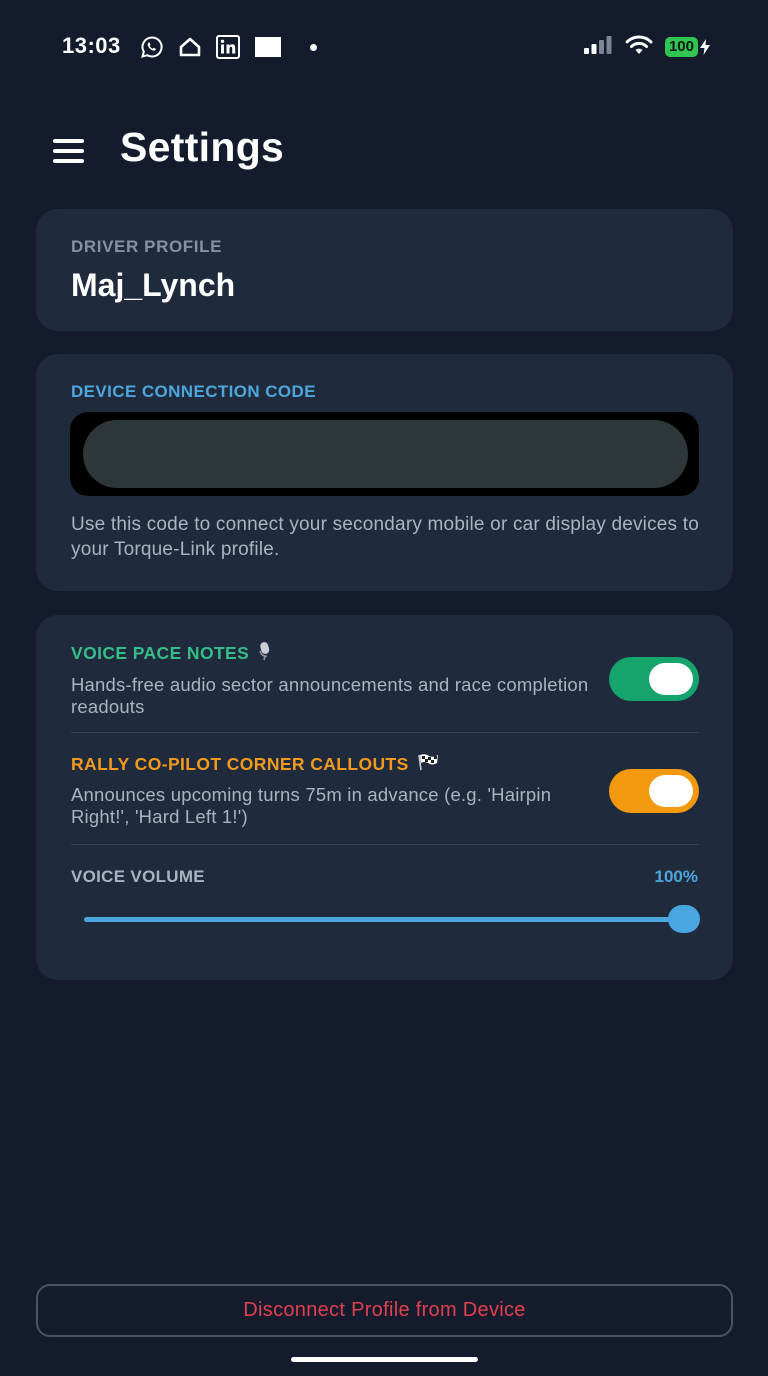  I want to click on linkedin-icon, so click(228, 47).